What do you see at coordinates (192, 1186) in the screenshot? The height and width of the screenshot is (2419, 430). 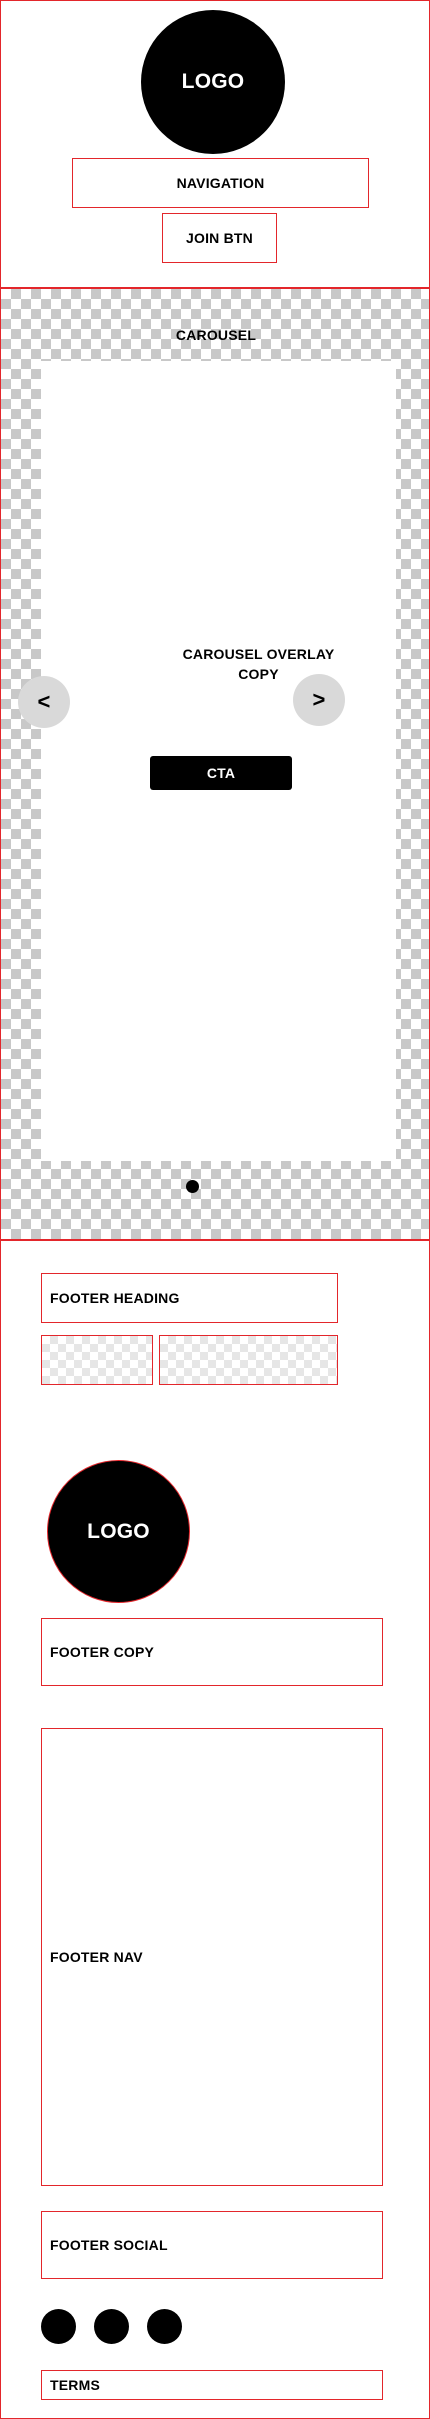 I see `carousel-pagination-dot` at bounding box center [192, 1186].